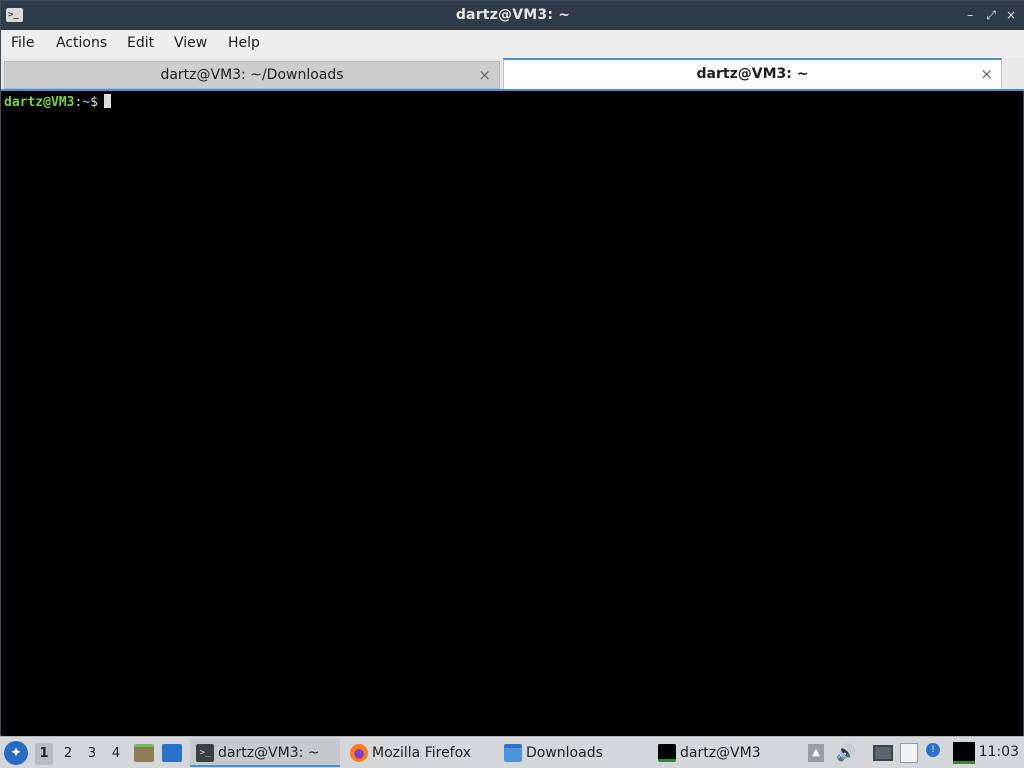 This screenshot has height=768, width=1024. I want to click on menu-help: Help, so click(244, 43).